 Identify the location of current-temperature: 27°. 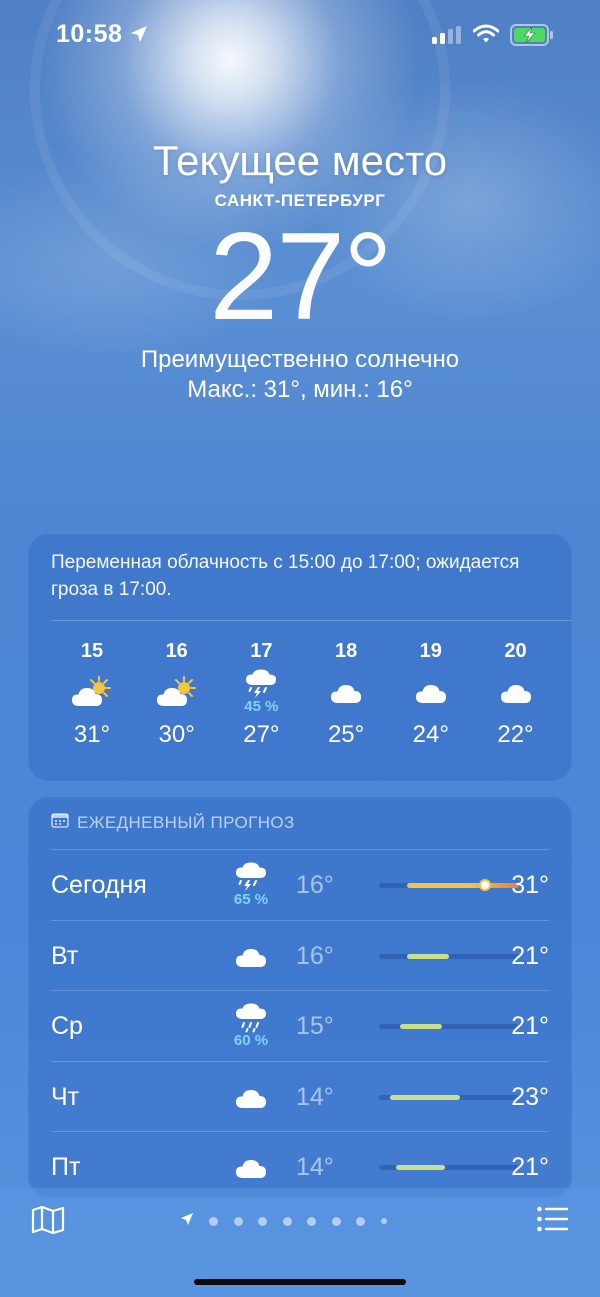
(301, 277).